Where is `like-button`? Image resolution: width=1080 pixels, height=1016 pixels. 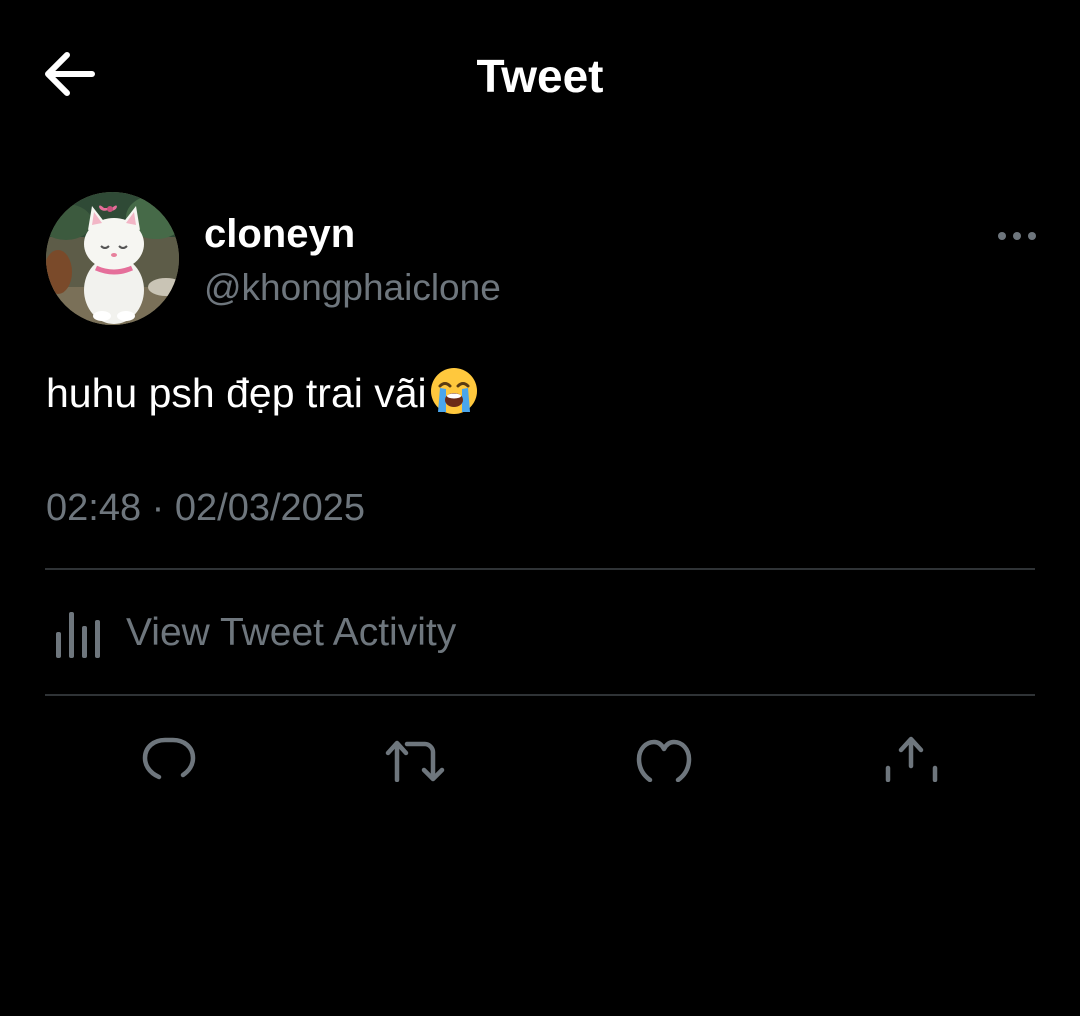
like-button is located at coordinates (664, 758).